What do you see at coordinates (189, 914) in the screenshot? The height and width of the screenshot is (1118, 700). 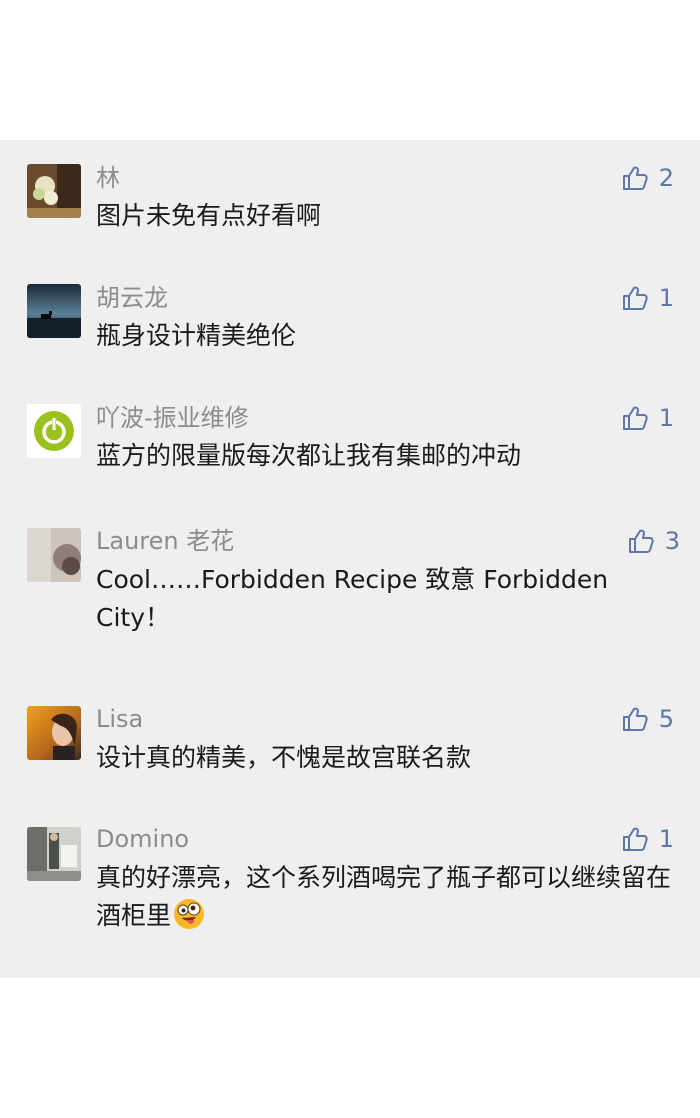 I see `crazy-face-emoji` at bounding box center [189, 914].